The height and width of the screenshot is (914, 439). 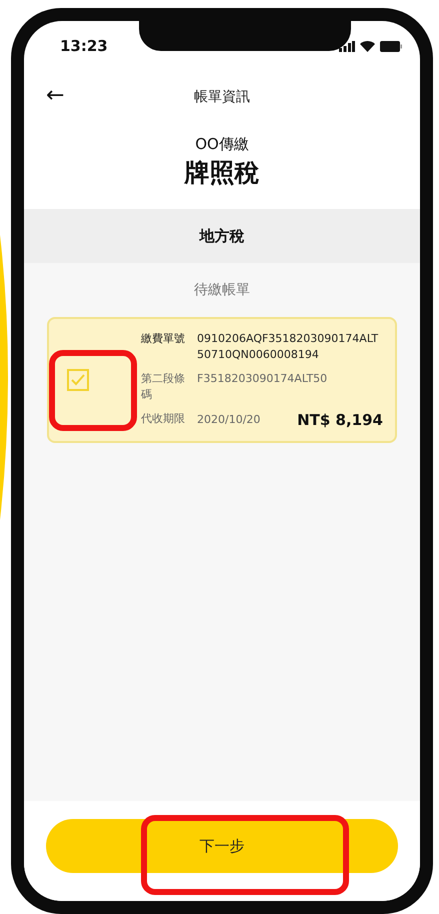 I want to click on tax-name: 牌照稅, so click(x=222, y=173).